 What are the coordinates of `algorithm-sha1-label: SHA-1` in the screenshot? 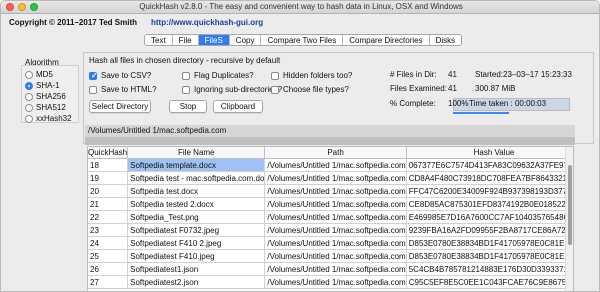 It's located at (48, 85).